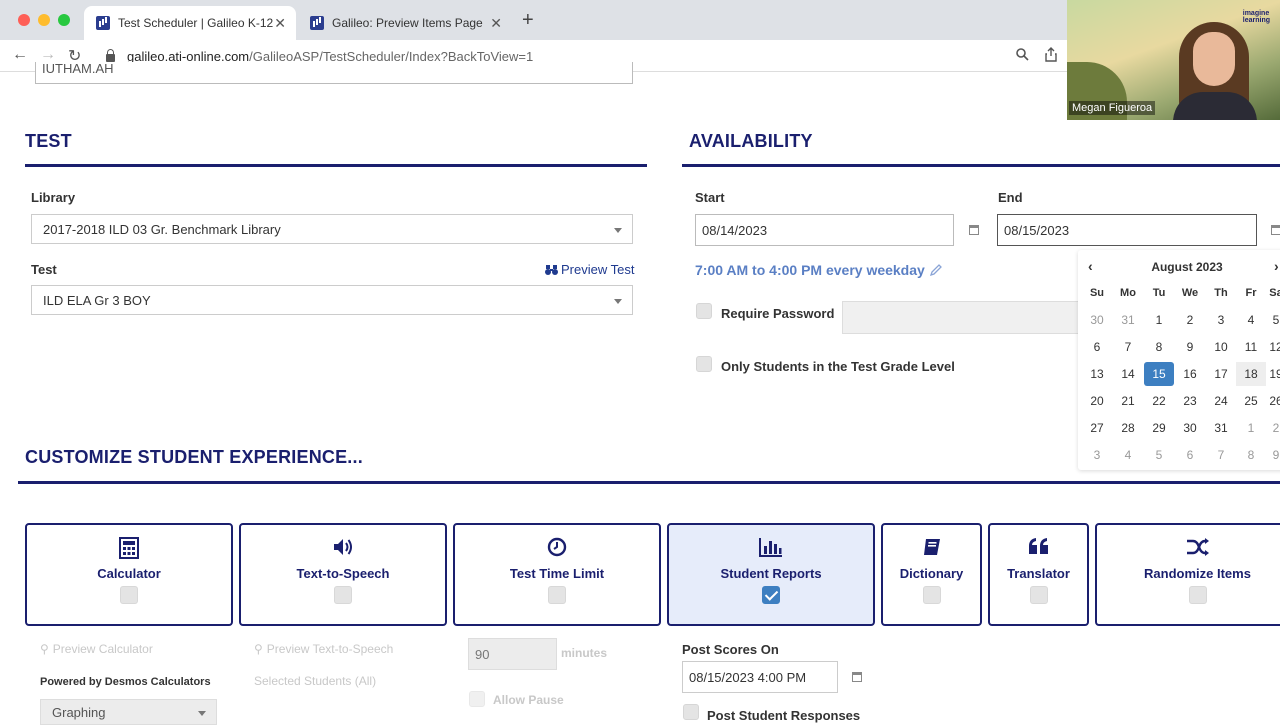  I want to click on post-scores-input: 08/15/2023 4:00 PM, so click(760, 677).